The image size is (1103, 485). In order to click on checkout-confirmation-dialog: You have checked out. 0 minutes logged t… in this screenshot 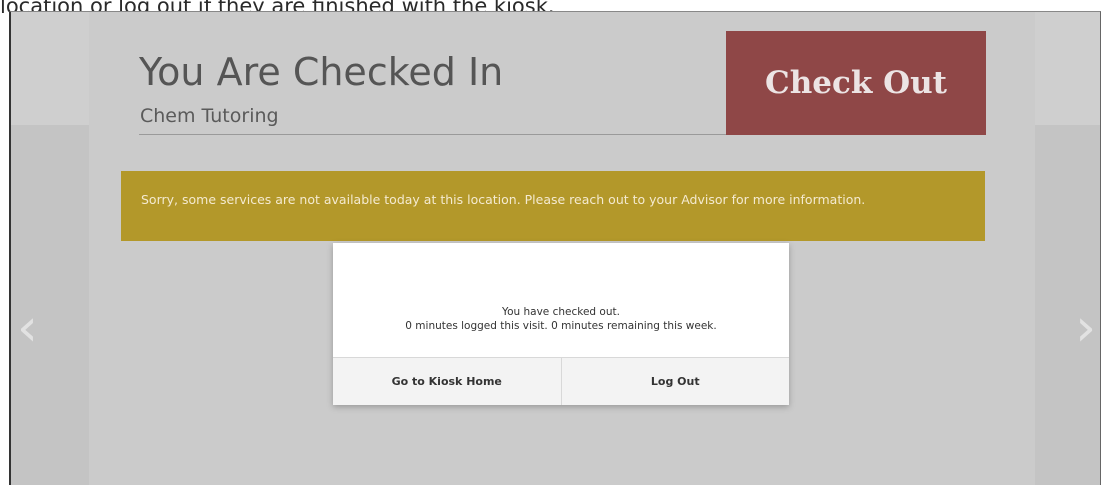, I will do `click(561, 324)`.